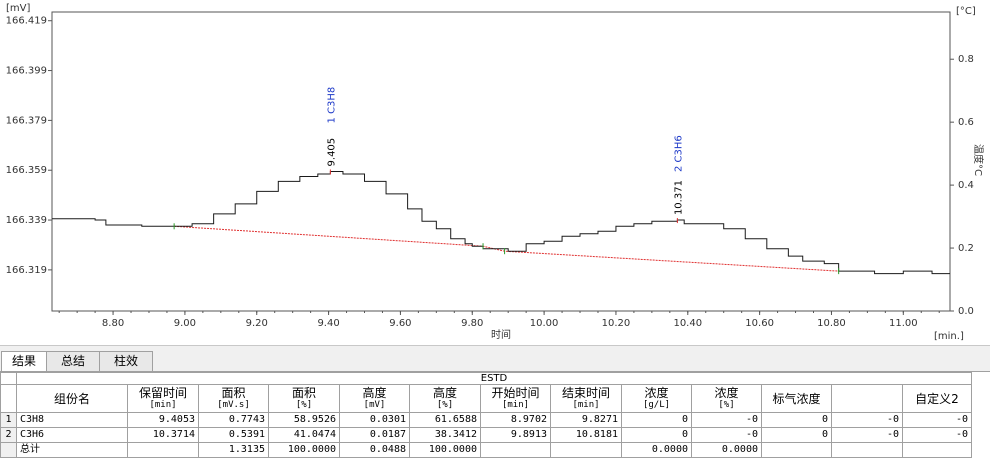 The image size is (990, 468). What do you see at coordinates (374, 435) in the screenshot?
I see `table-cell: 0.0187` at bounding box center [374, 435].